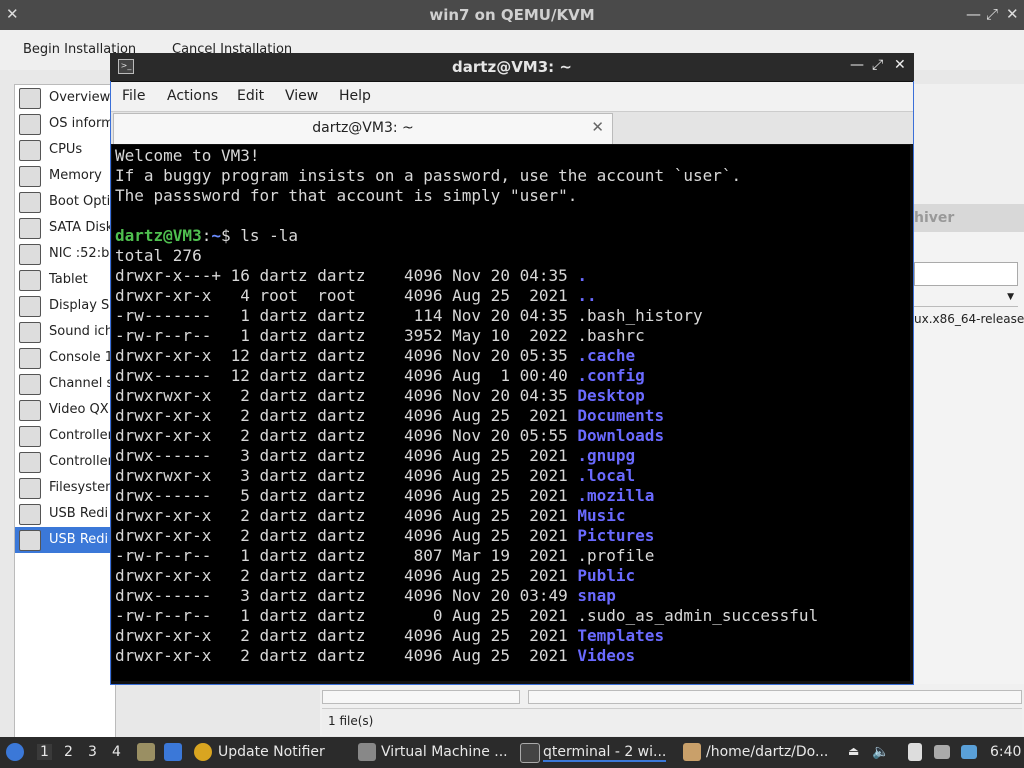 This screenshot has width=1024, height=768. Describe the element at coordinates (915, 752) in the screenshot. I see `clipboard-icon` at that location.